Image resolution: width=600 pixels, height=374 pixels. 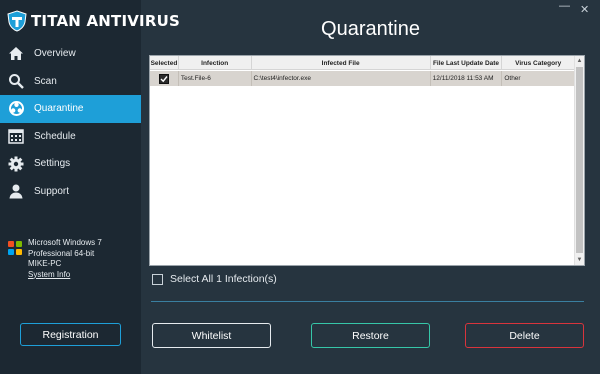 I want to click on scroll-up-icon: ▲, so click(x=579, y=61).